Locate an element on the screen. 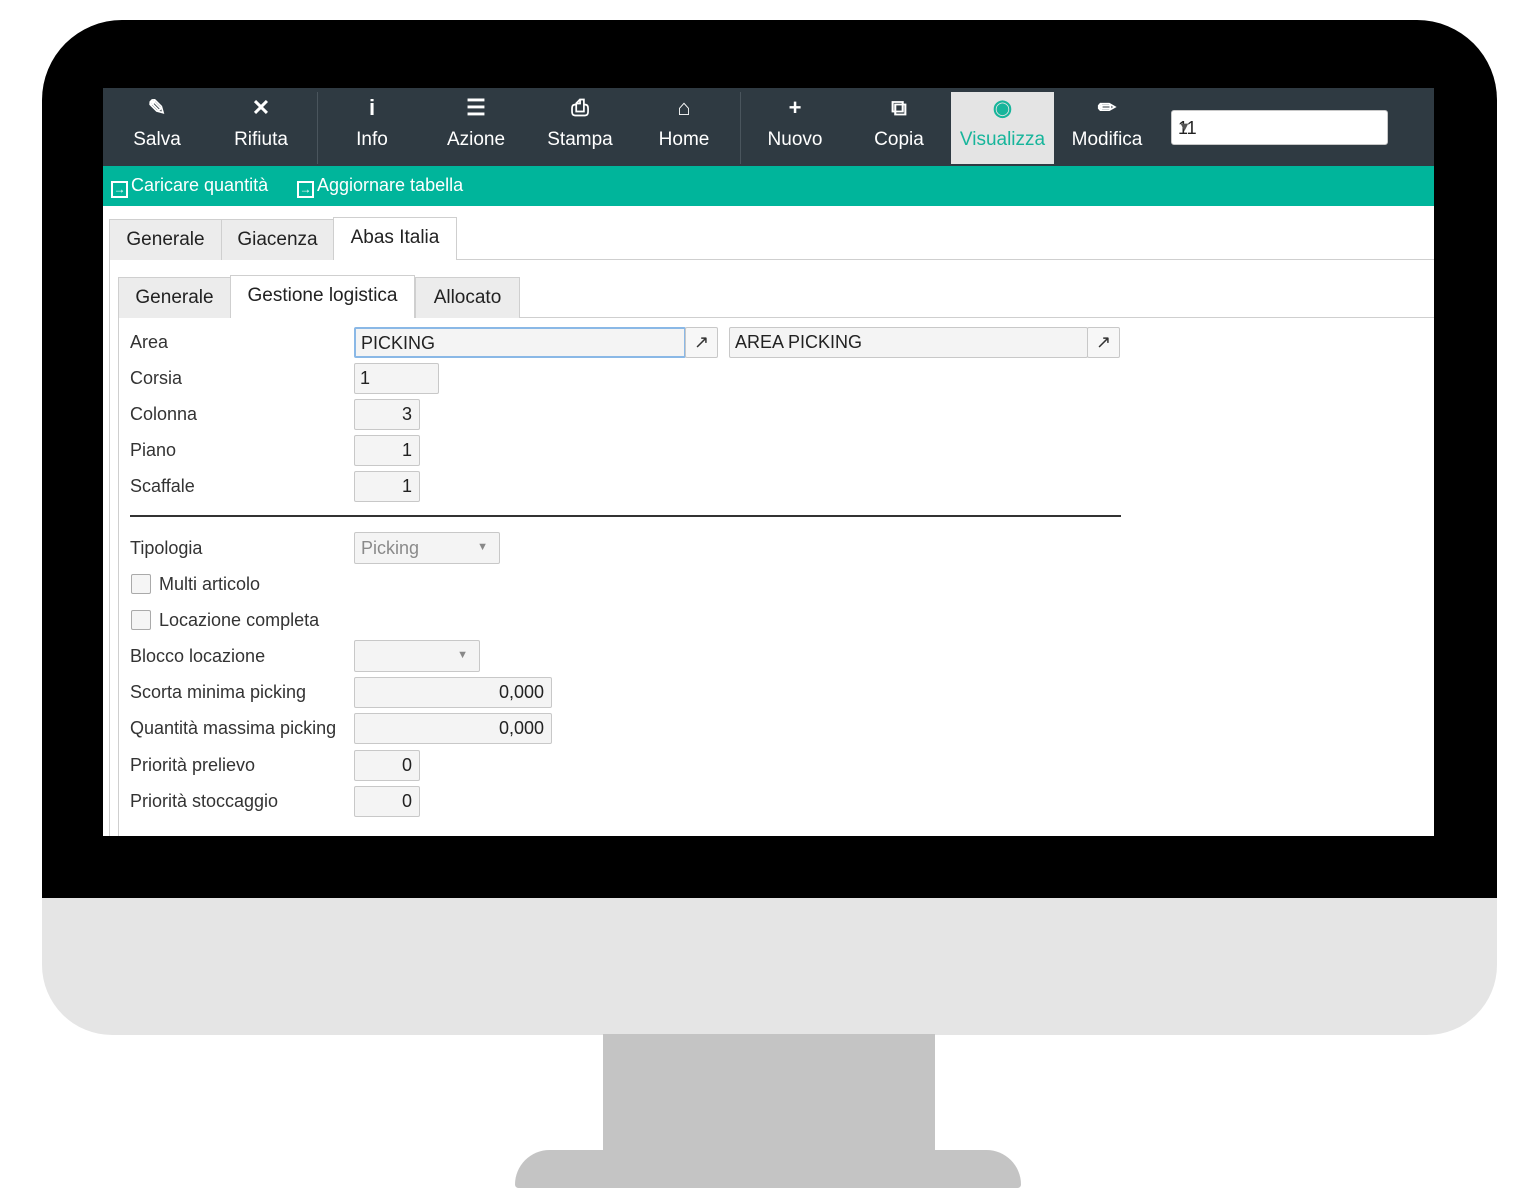 The image size is (1536, 1198). priorita-stoccaggio-label: Priorità stoccaggio is located at coordinates (204, 801).